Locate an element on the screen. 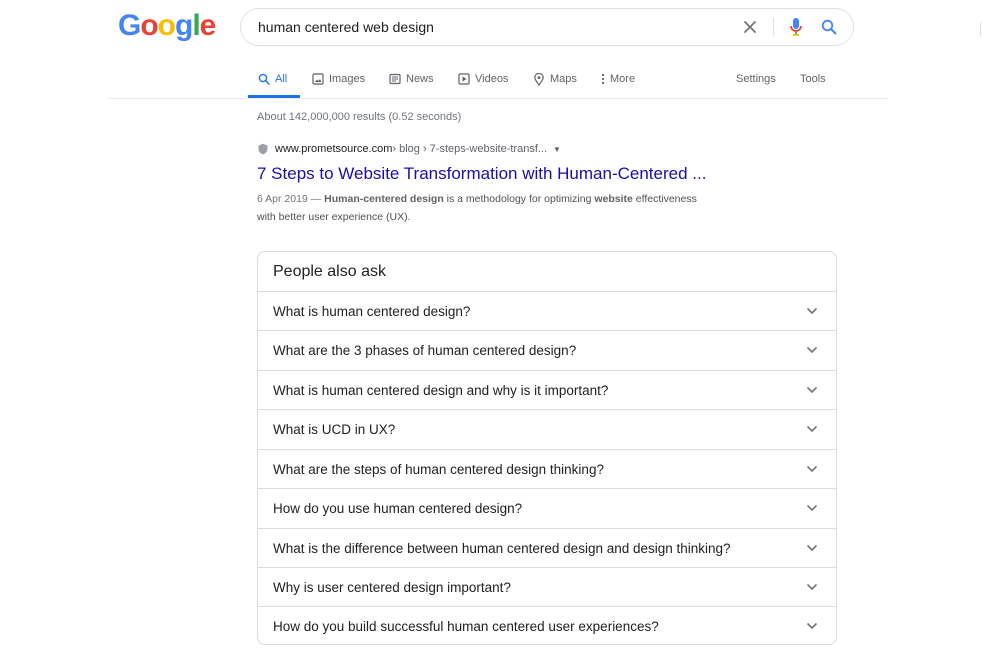 This screenshot has width=983, height=648. tools-link: Tools is located at coordinates (813, 79).